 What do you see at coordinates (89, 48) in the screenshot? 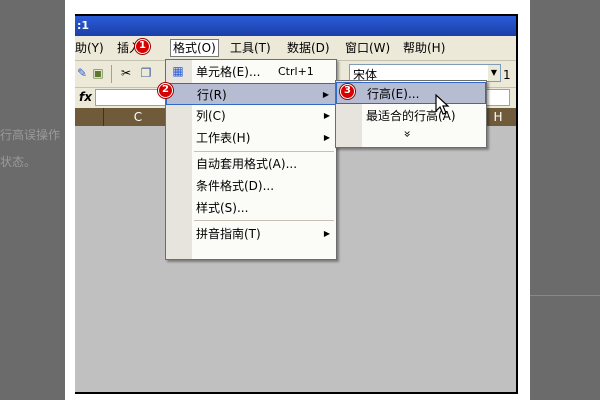
I see `menu-help-partial: 助(Y)` at bounding box center [89, 48].